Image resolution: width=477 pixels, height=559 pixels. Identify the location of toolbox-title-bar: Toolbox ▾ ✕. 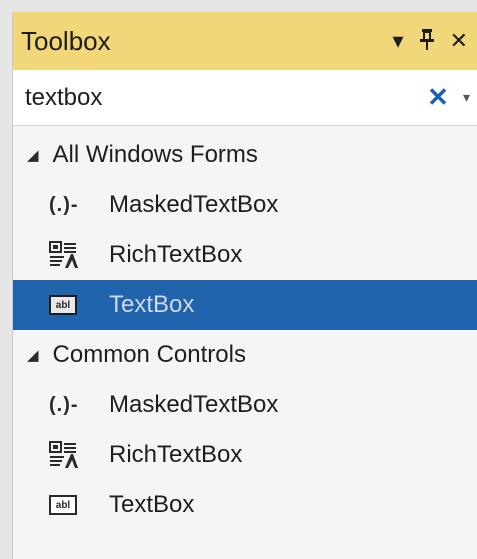
(245, 41).